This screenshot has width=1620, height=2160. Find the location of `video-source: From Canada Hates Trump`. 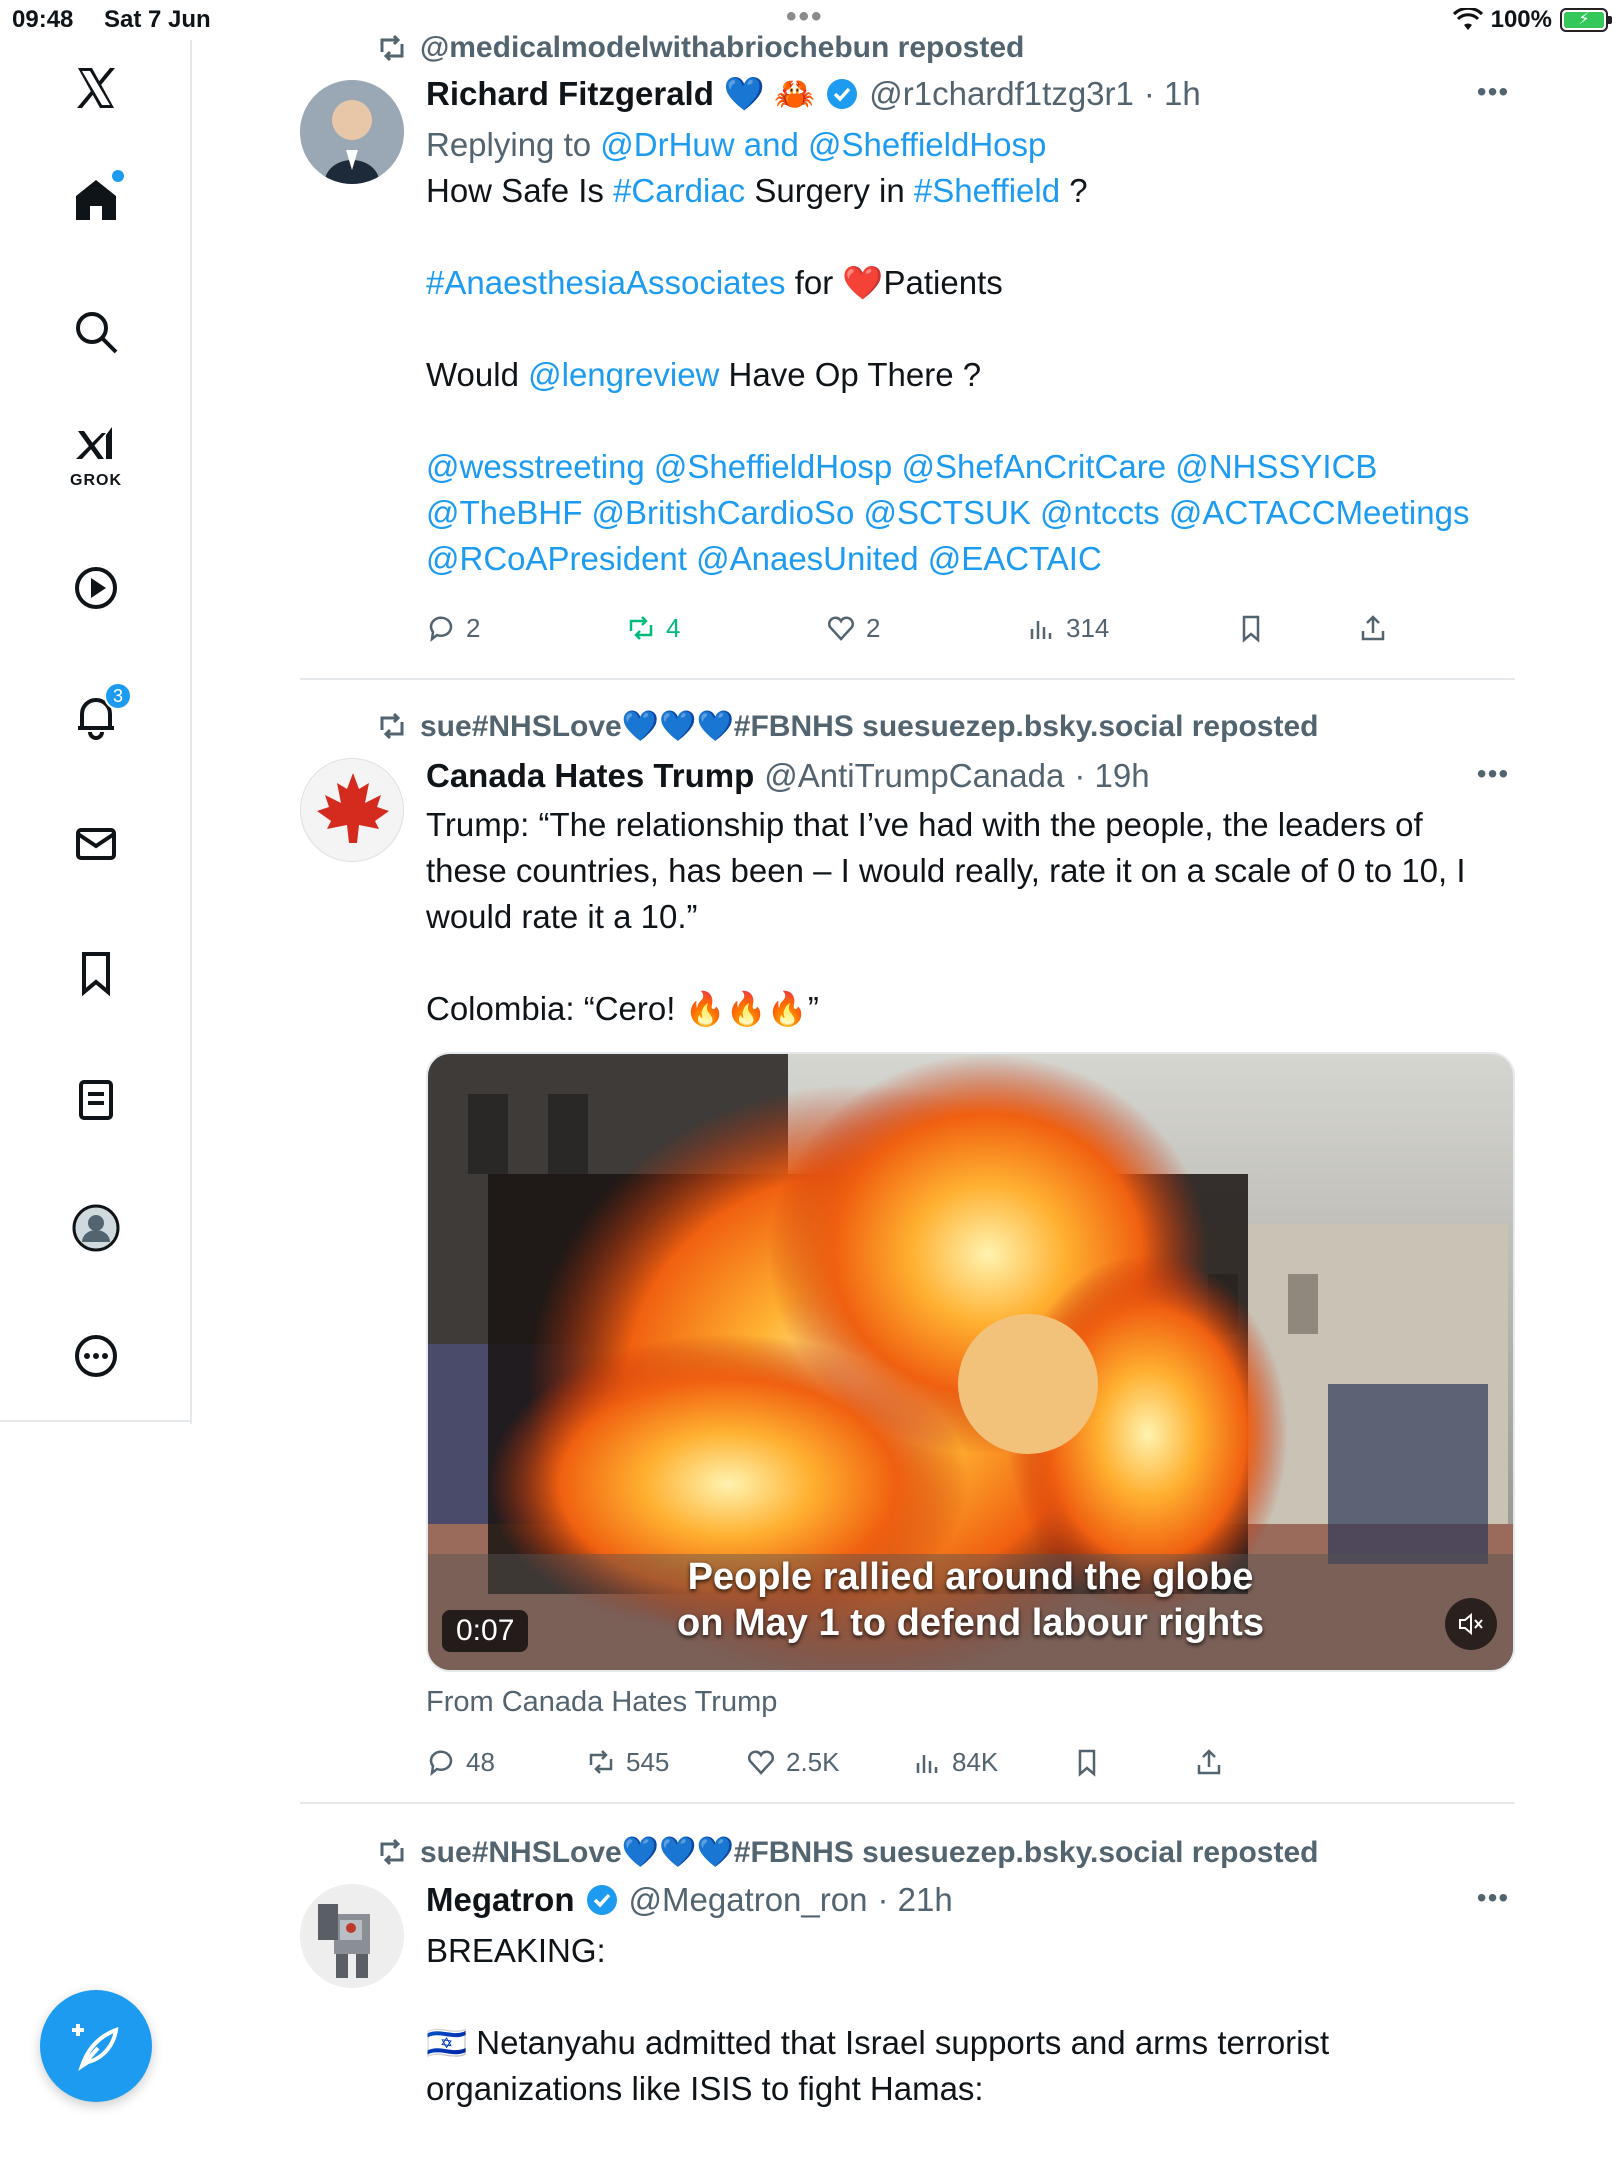

video-source: From Canada Hates Trump is located at coordinates (601, 1702).